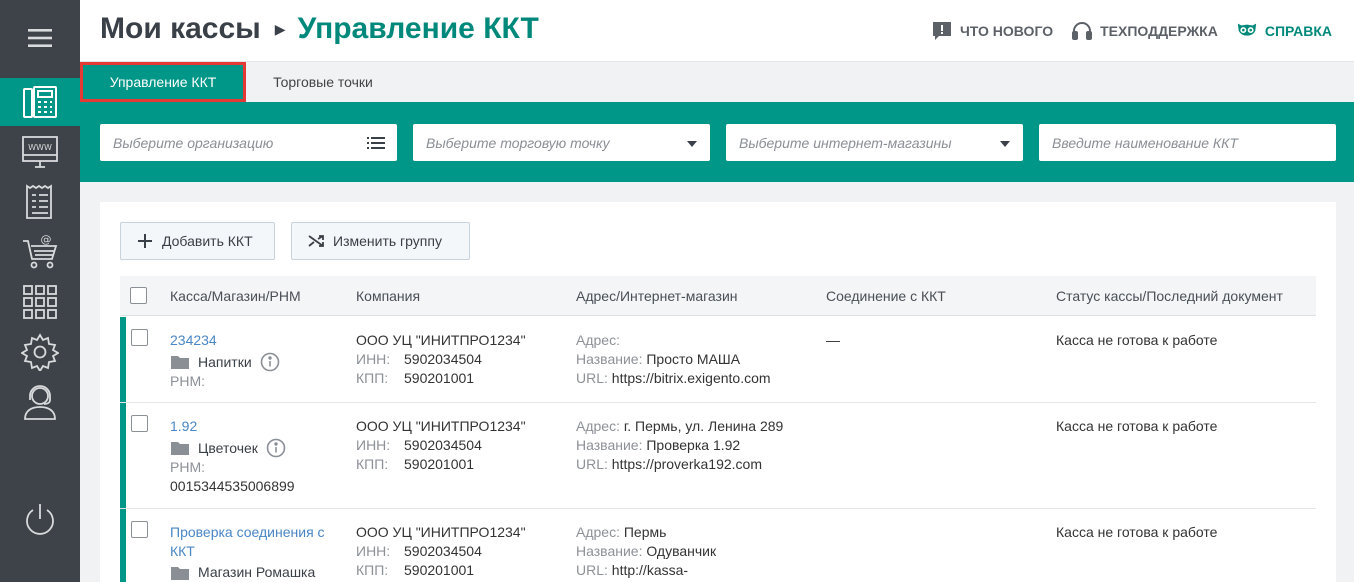 The width and height of the screenshot is (1354, 582). Describe the element at coordinates (388, 296) in the screenshot. I see `col-company: Компания` at that location.